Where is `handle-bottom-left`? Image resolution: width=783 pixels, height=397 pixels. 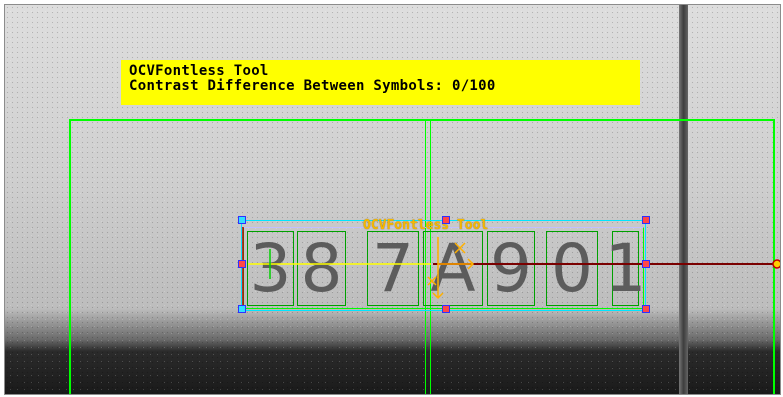 handle-bottom-left is located at coordinates (242, 309).